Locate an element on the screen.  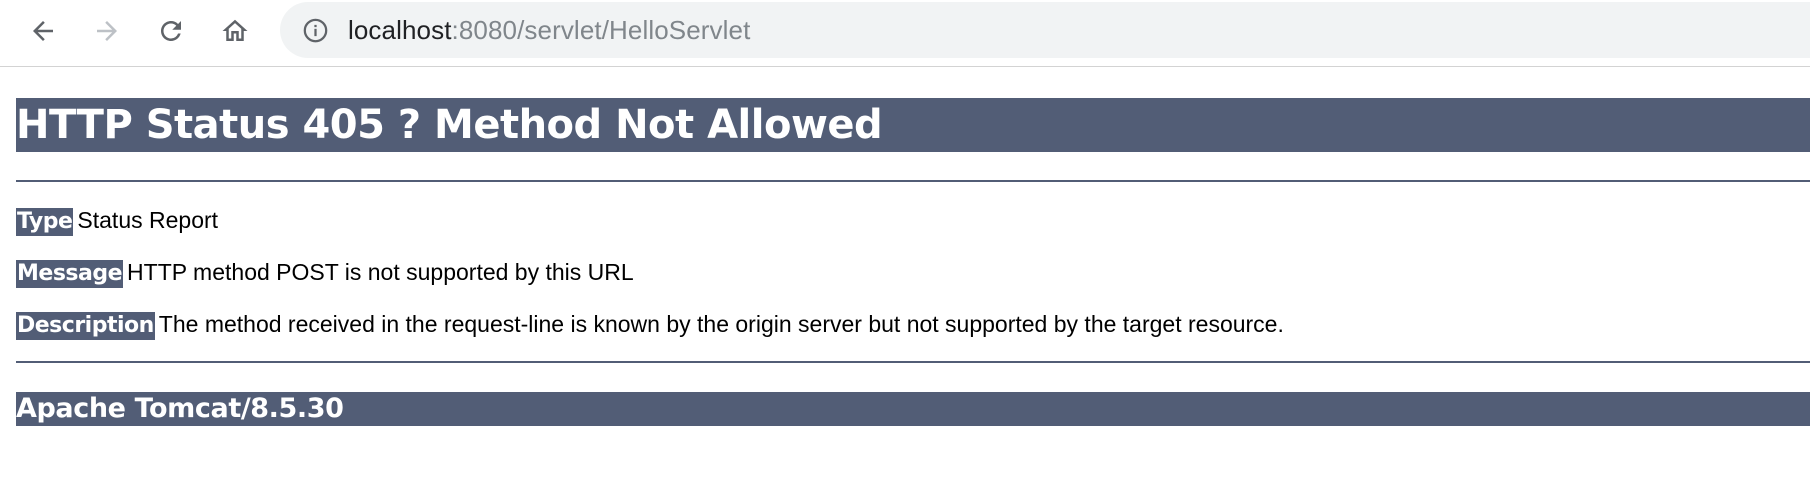
home-icon is located at coordinates (235, 30).